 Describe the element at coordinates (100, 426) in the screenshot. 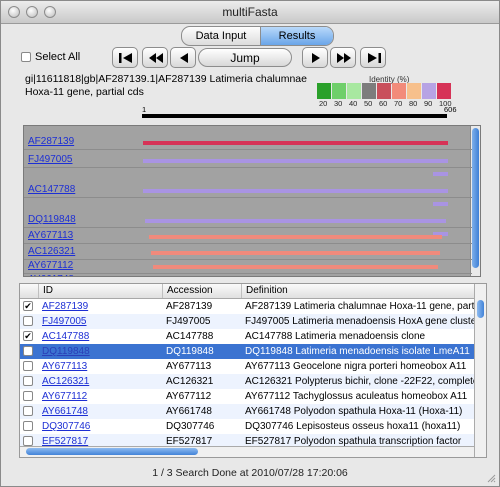

I see `row-id-link: DQ307746` at that location.